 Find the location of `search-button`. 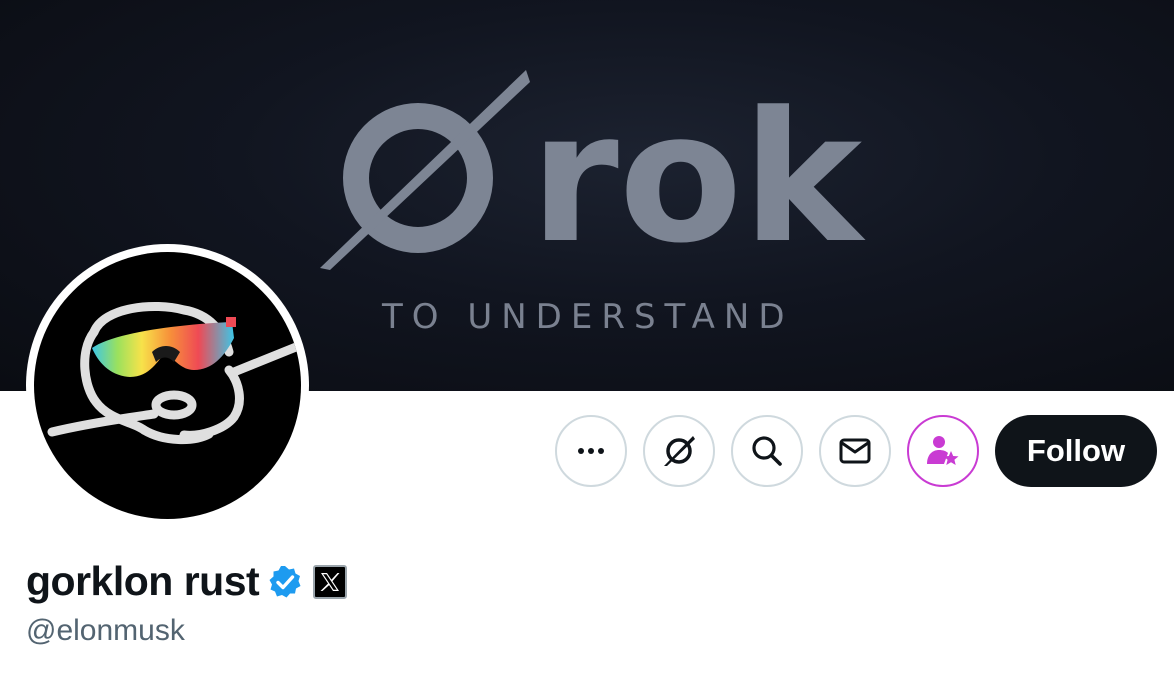

search-button is located at coordinates (767, 451).